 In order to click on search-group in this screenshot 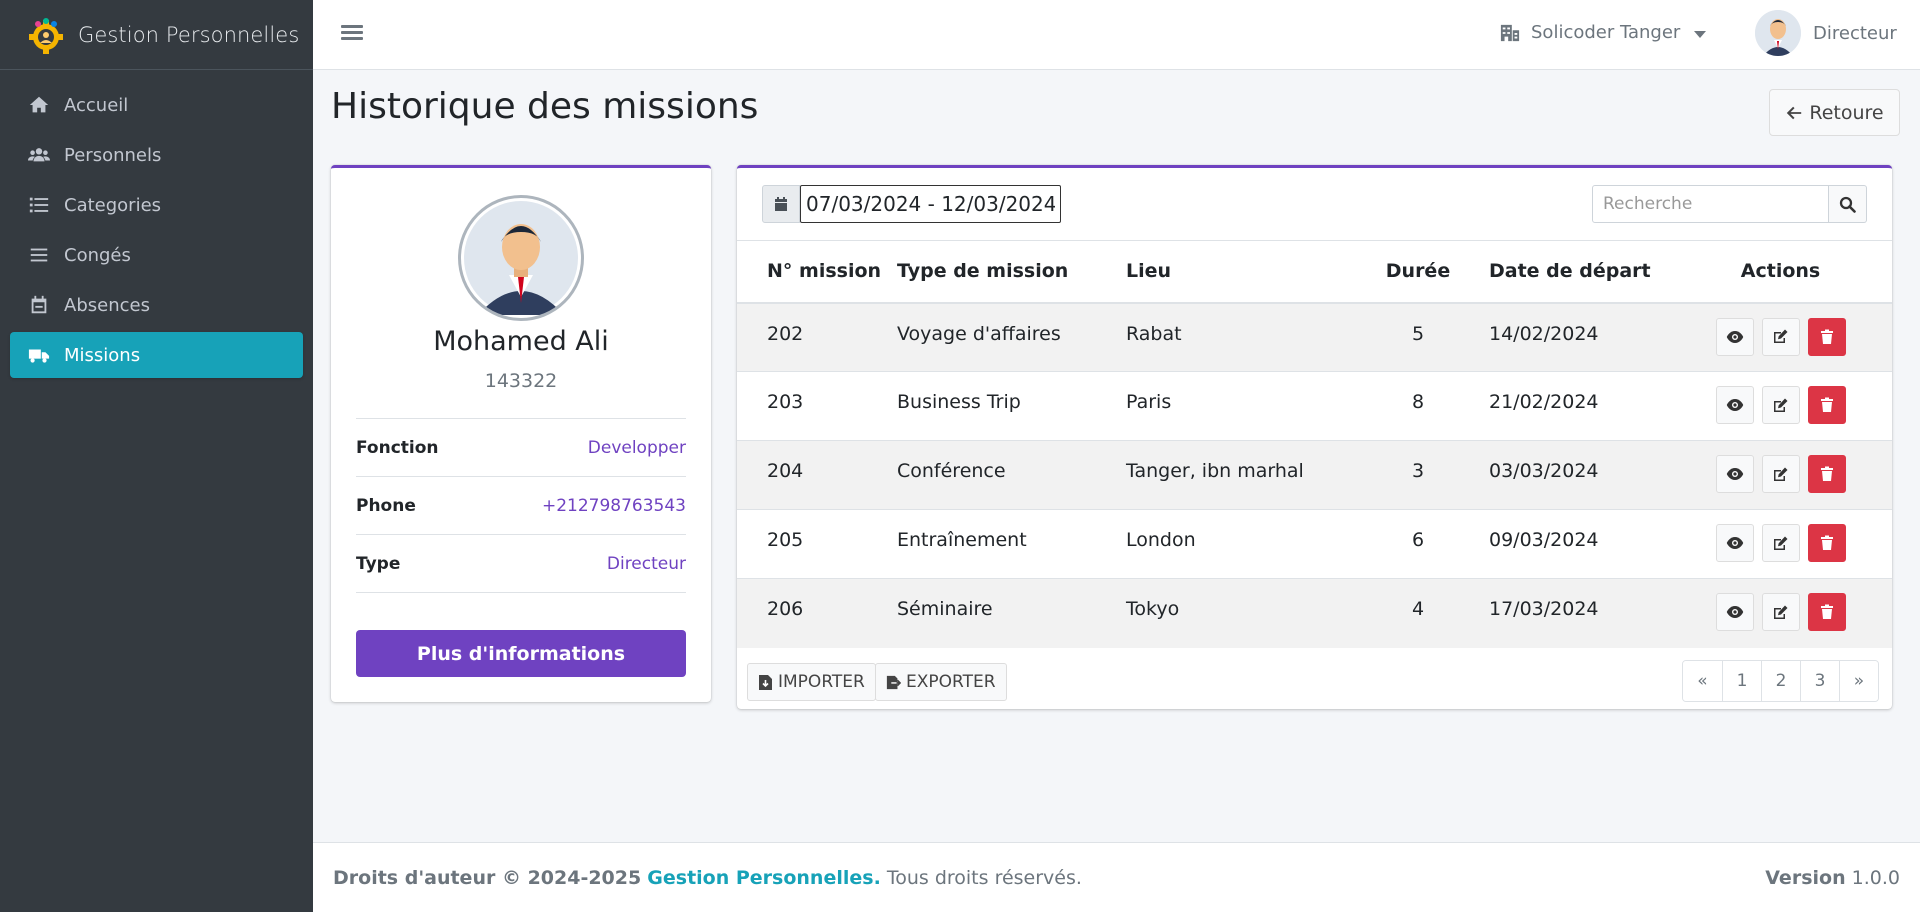, I will do `click(1729, 204)`.